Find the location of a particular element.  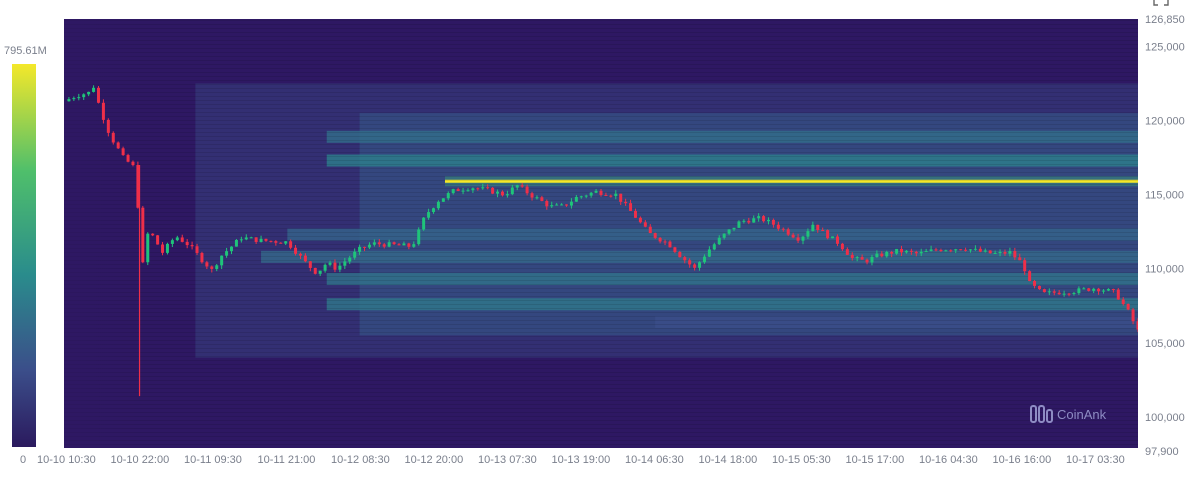

y-tick-label: 97,900 is located at coordinates (1162, 452).